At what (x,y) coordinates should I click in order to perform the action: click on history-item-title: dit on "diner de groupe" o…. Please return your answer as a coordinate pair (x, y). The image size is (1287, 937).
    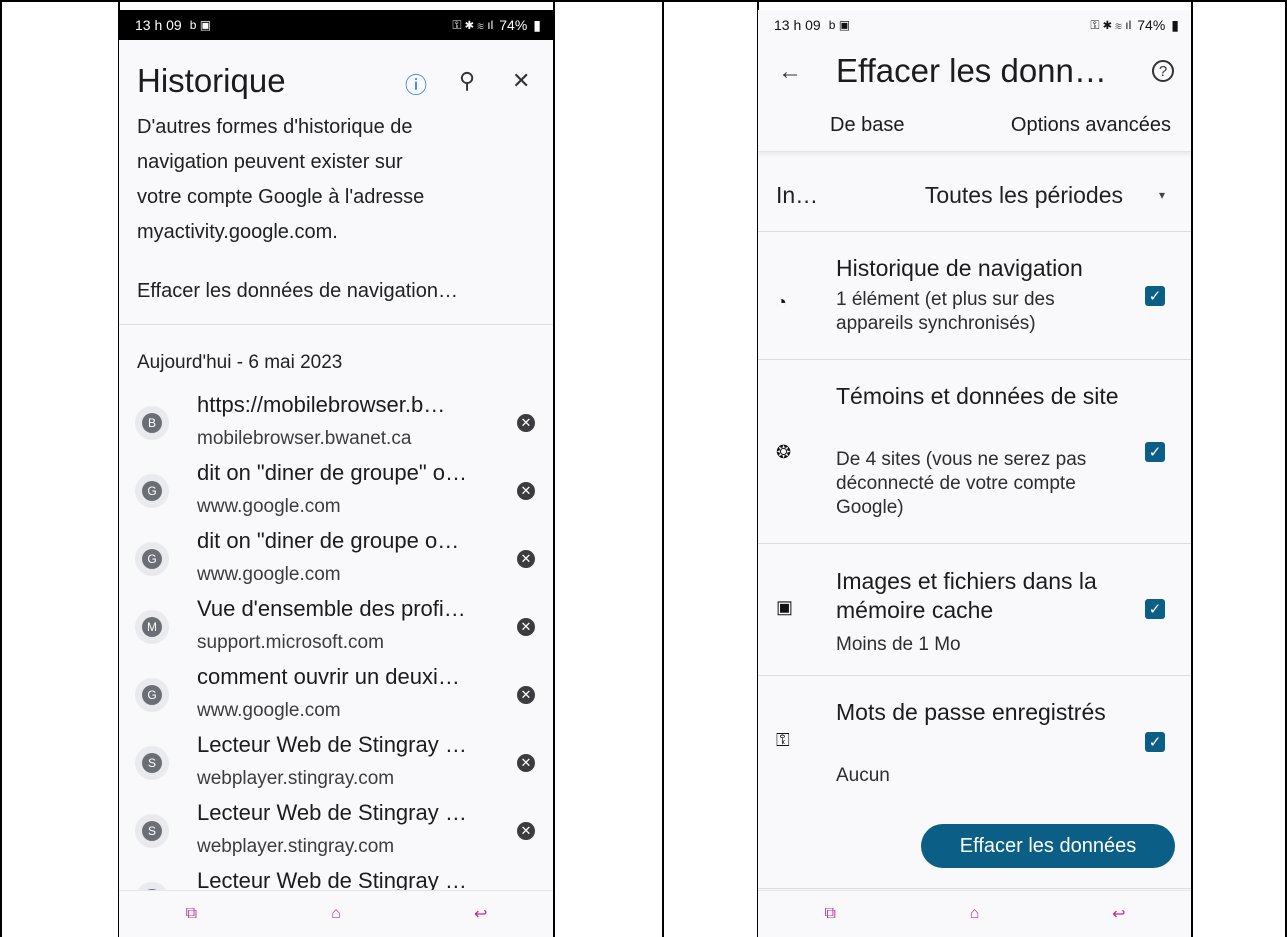
    Looking at the image, I should click on (332, 472).